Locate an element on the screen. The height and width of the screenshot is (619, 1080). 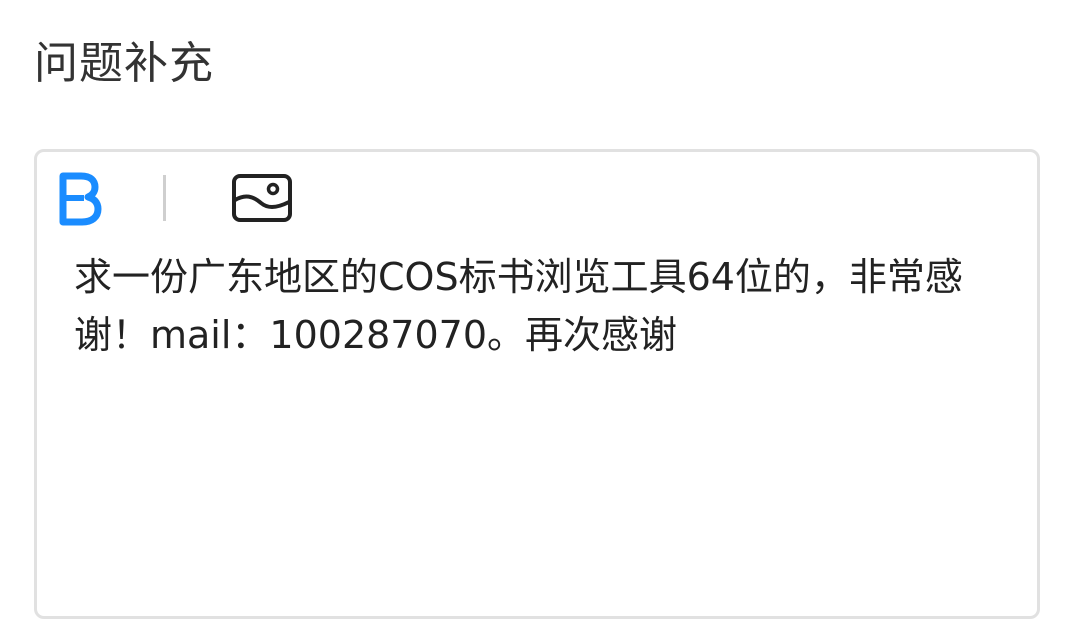
toolbar-divider is located at coordinates (164, 198).